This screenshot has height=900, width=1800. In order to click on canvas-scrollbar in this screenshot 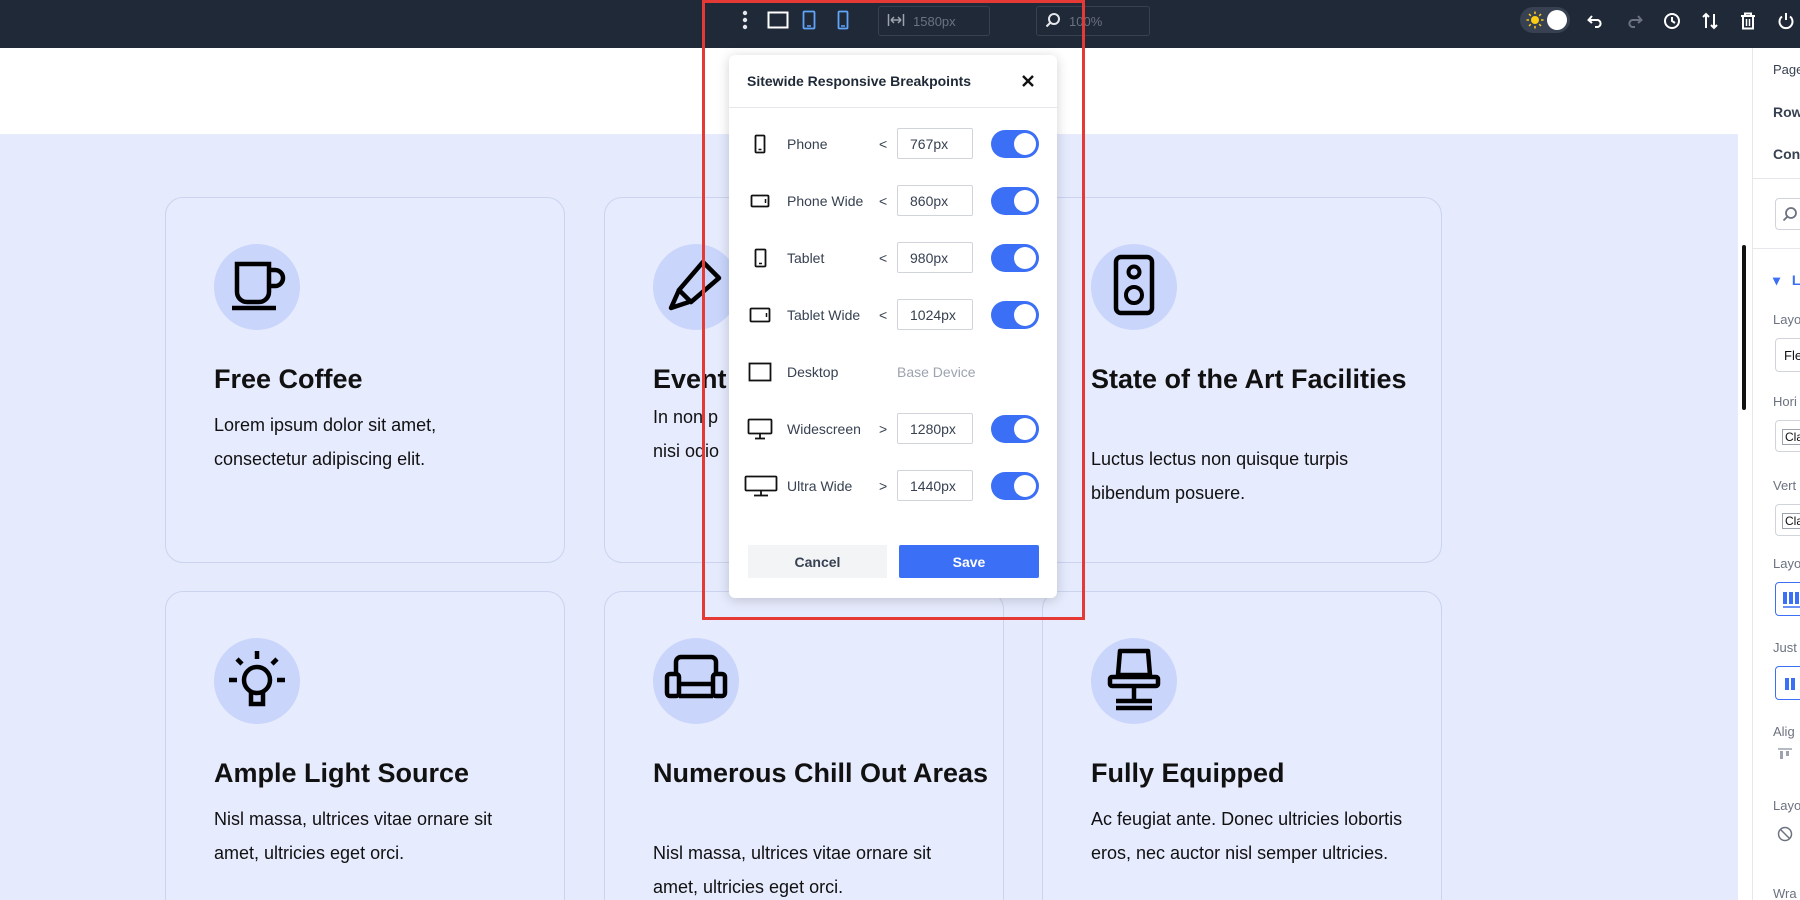, I will do `click(1744, 327)`.